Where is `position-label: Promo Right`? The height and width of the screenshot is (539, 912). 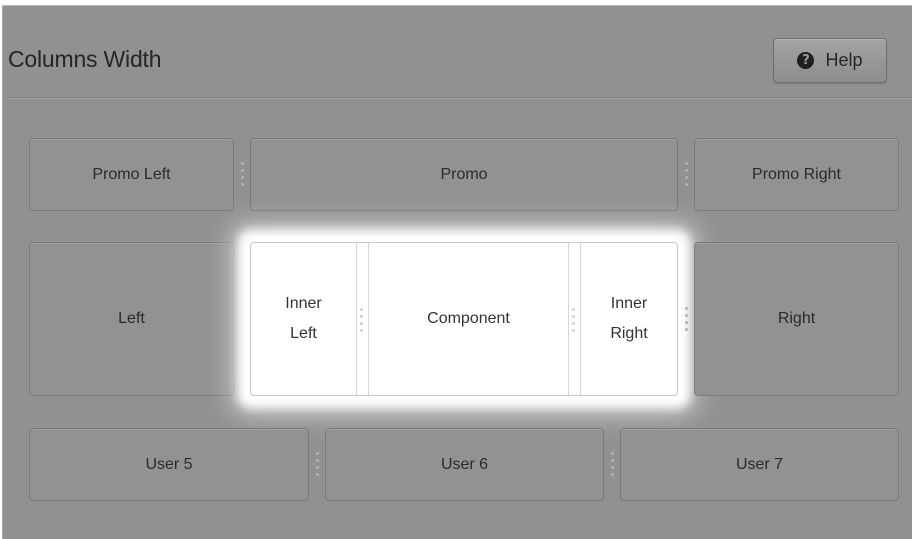
position-label: Promo Right is located at coordinates (796, 174).